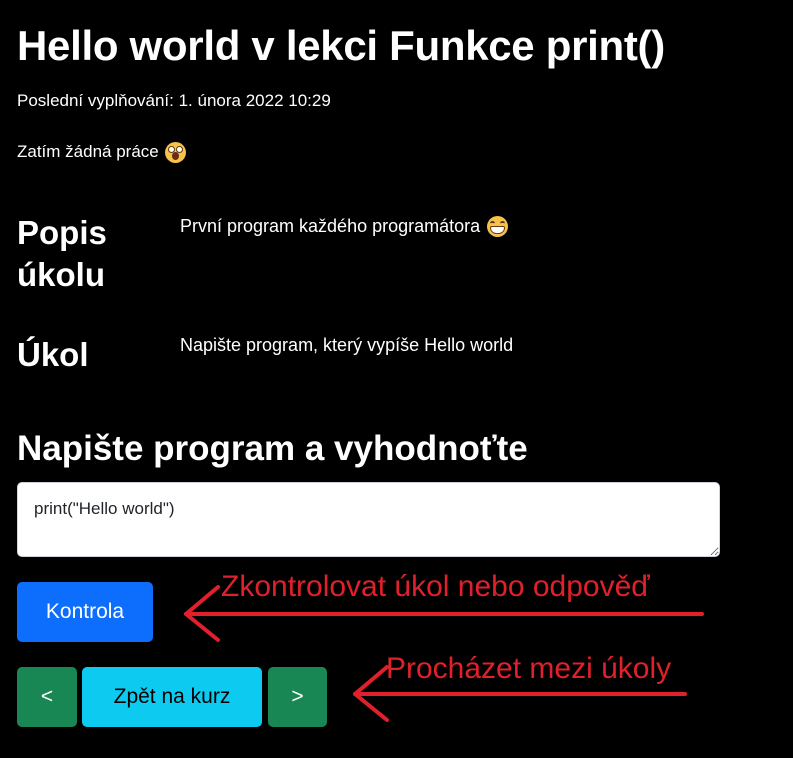 The image size is (793, 758). What do you see at coordinates (368, 519) in the screenshot?
I see `code-editor-input: print("Hello world")` at bounding box center [368, 519].